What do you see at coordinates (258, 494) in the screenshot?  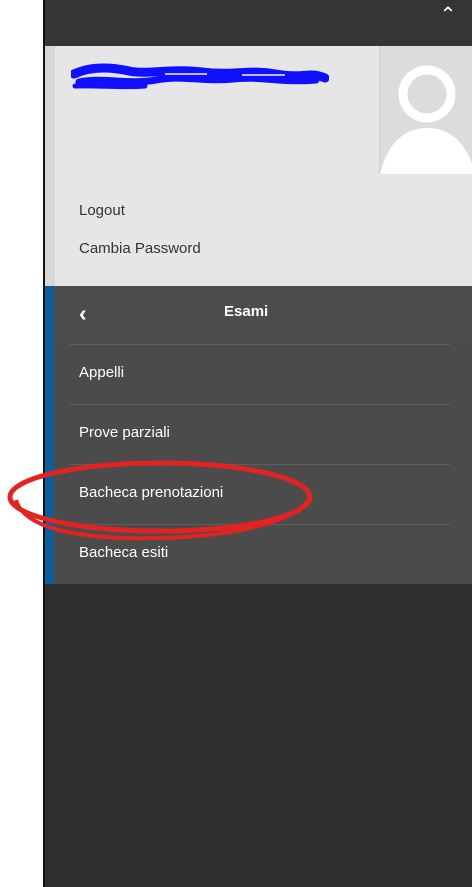 I see `menu-item-bacheca-prenotazioni: Bacheca prenotazioni` at bounding box center [258, 494].